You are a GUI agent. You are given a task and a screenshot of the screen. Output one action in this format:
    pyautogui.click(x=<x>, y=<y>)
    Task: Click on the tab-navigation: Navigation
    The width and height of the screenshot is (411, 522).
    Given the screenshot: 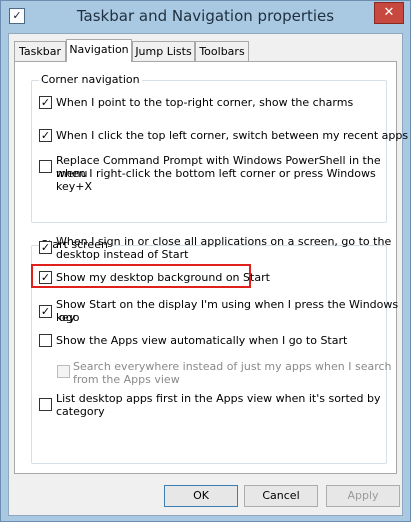 What is the action you would take?
    pyautogui.click(x=99, y=50)
    